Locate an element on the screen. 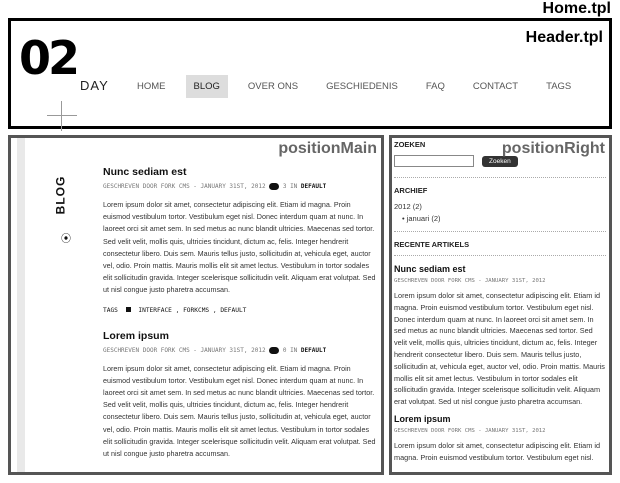 The height and width of the screenshot is (483, 620). blog-vertical-text: BLOG is located at coordinates (60, 195).